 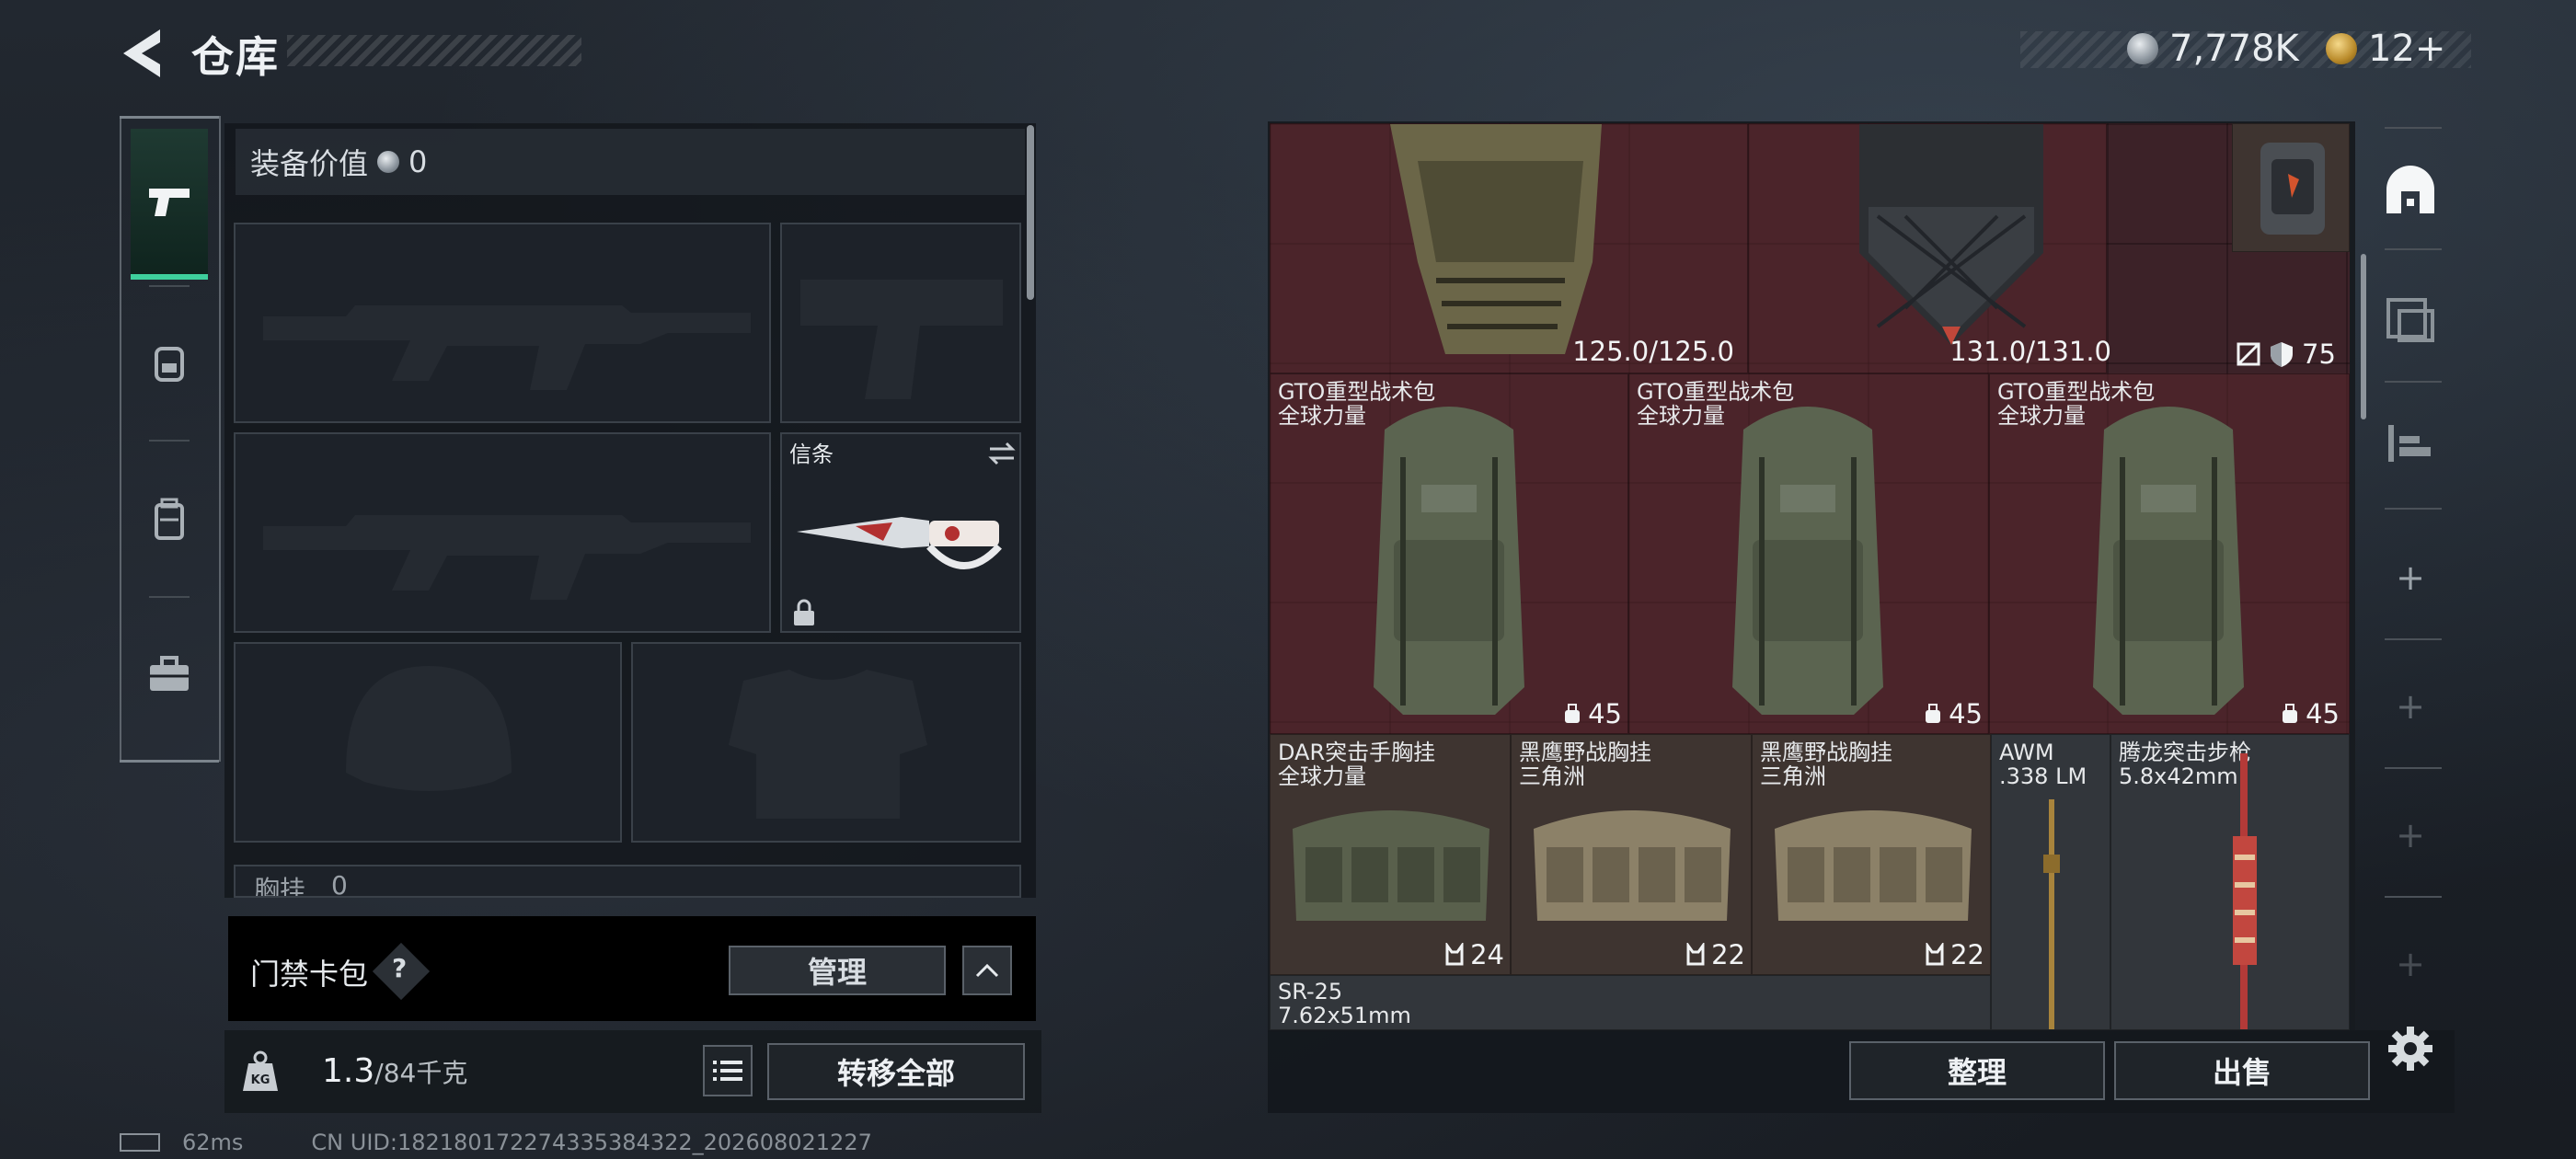 What do you see at coordinates (434, 50) in the screenshot?
I see `title-stripe-decoration` at bounding box center [434, 50].